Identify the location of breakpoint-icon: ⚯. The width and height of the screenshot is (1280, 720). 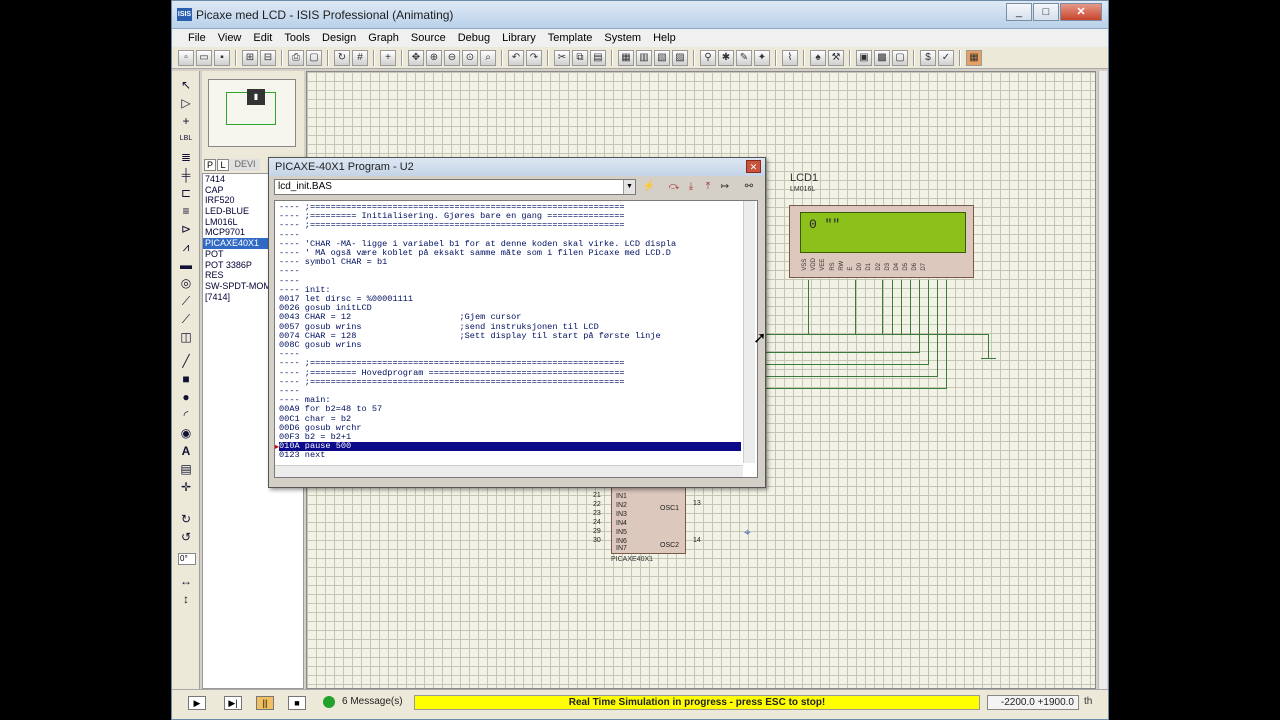
(749, 187).